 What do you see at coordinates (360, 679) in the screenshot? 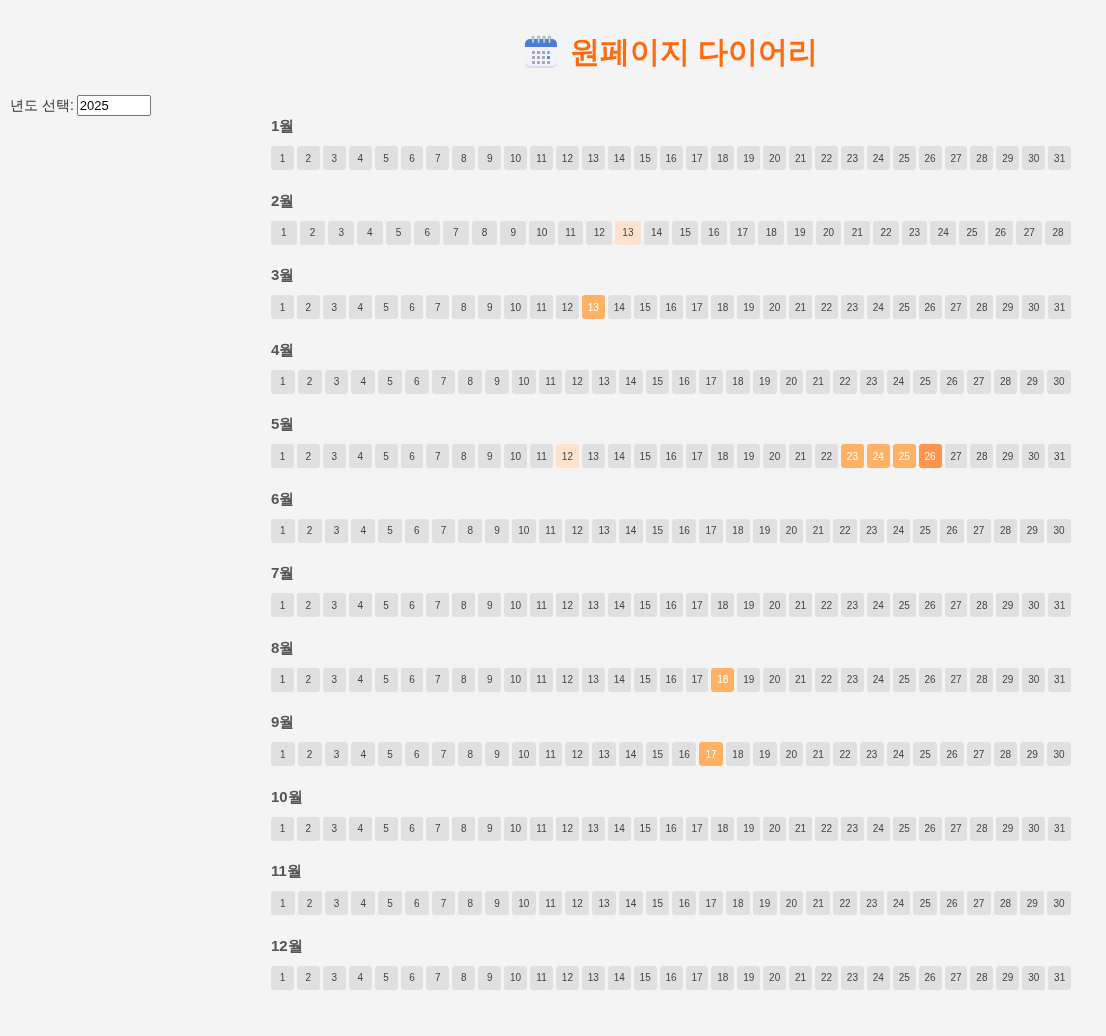
I see `day-cell: 4` at bounding box center [360, 679].